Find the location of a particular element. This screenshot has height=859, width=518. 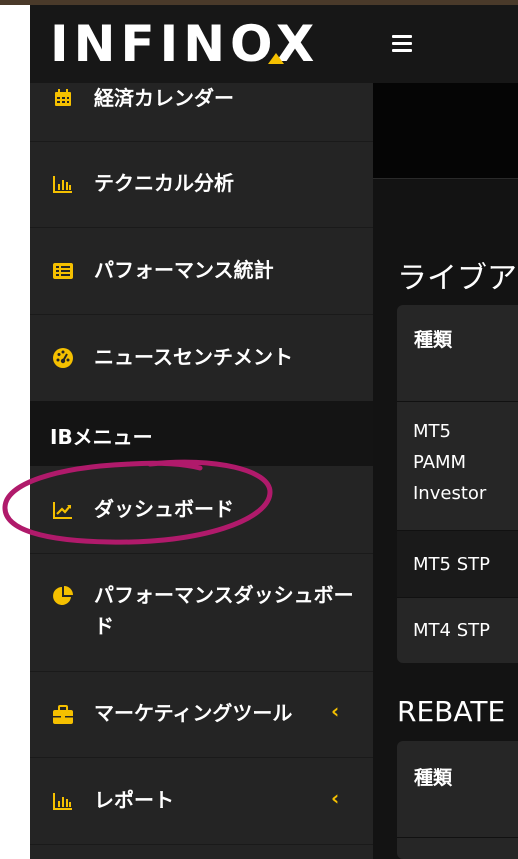

pie-chart-icon is located at coordinates (63, 596).